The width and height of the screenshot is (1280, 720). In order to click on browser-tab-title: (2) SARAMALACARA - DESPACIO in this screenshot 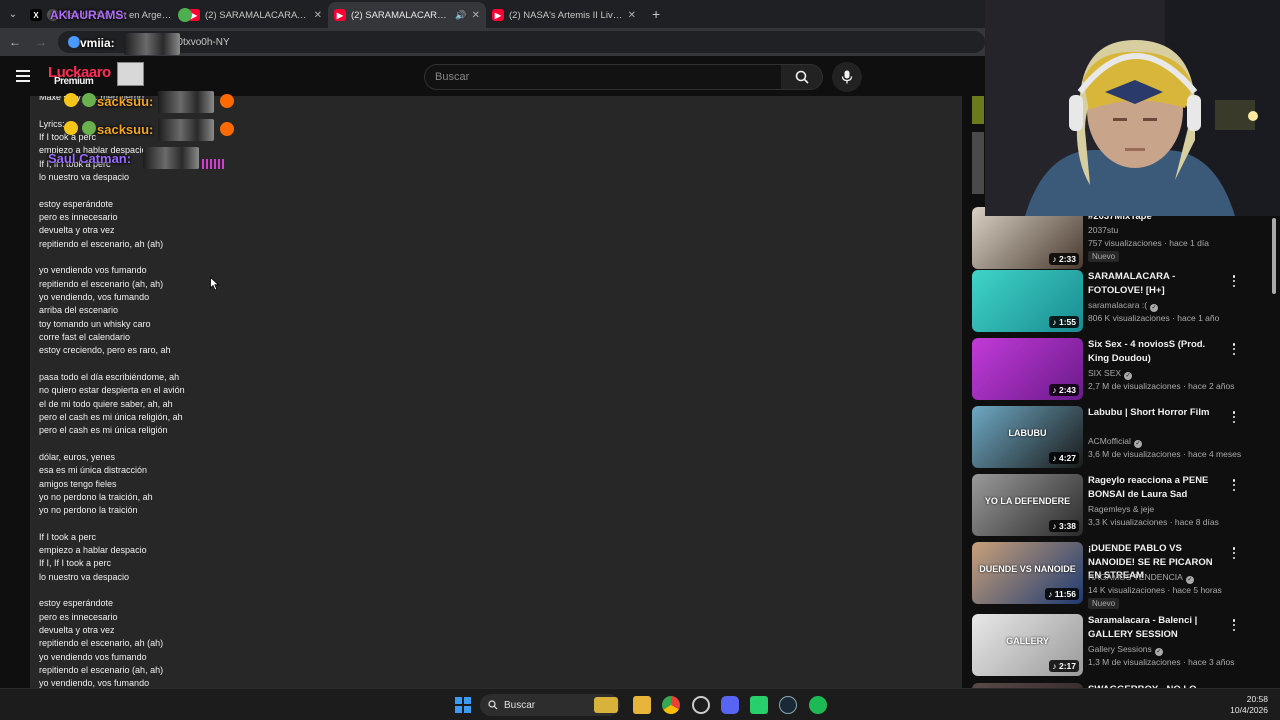, I will do `click(400, 15)`.